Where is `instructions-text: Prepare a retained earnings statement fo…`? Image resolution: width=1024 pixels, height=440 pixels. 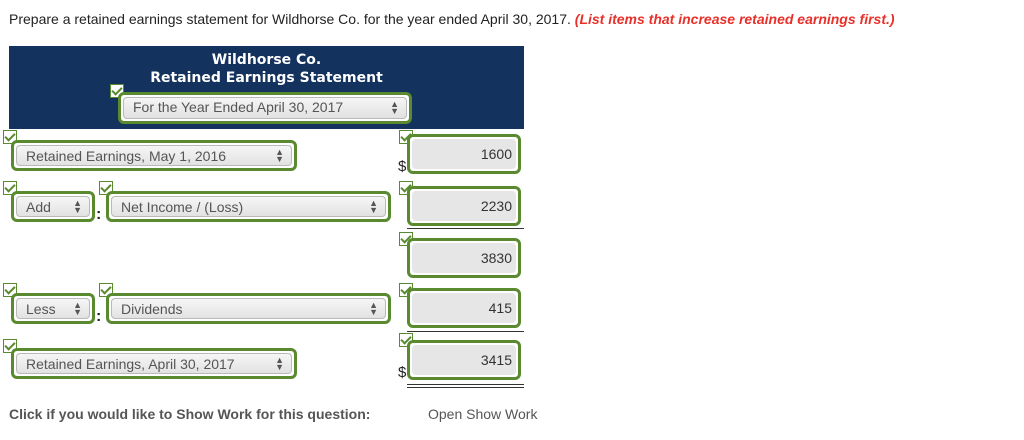 instructions-text: Prepare a retained earnings statement fo… is located at coordinates (290, 19).